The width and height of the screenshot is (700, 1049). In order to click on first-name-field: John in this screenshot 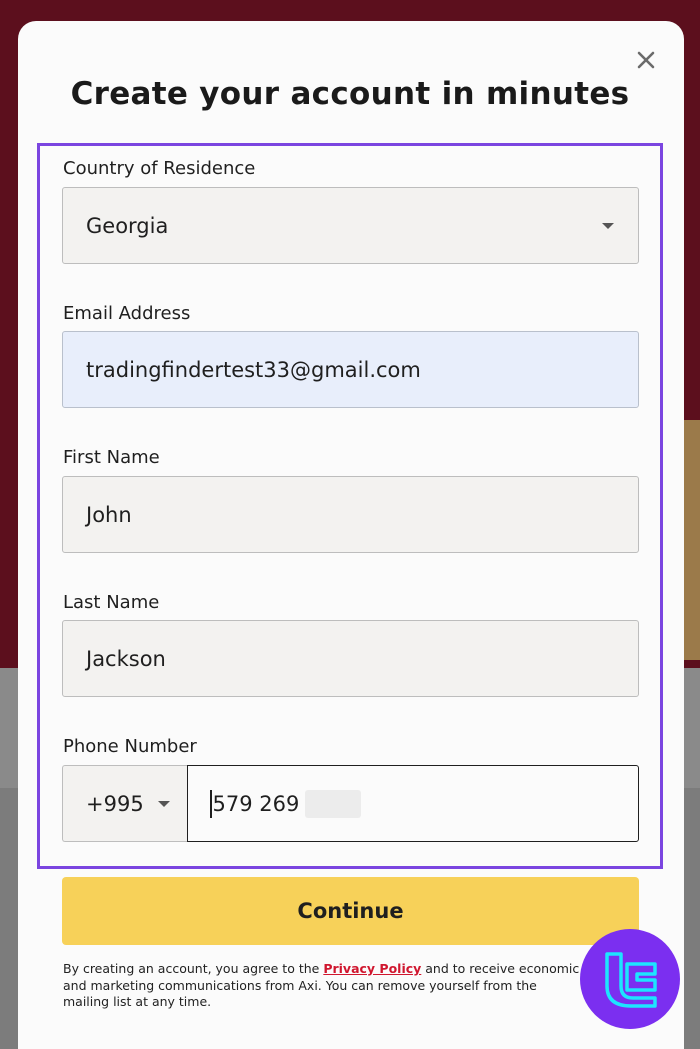, I will do `click(350, 514)`.